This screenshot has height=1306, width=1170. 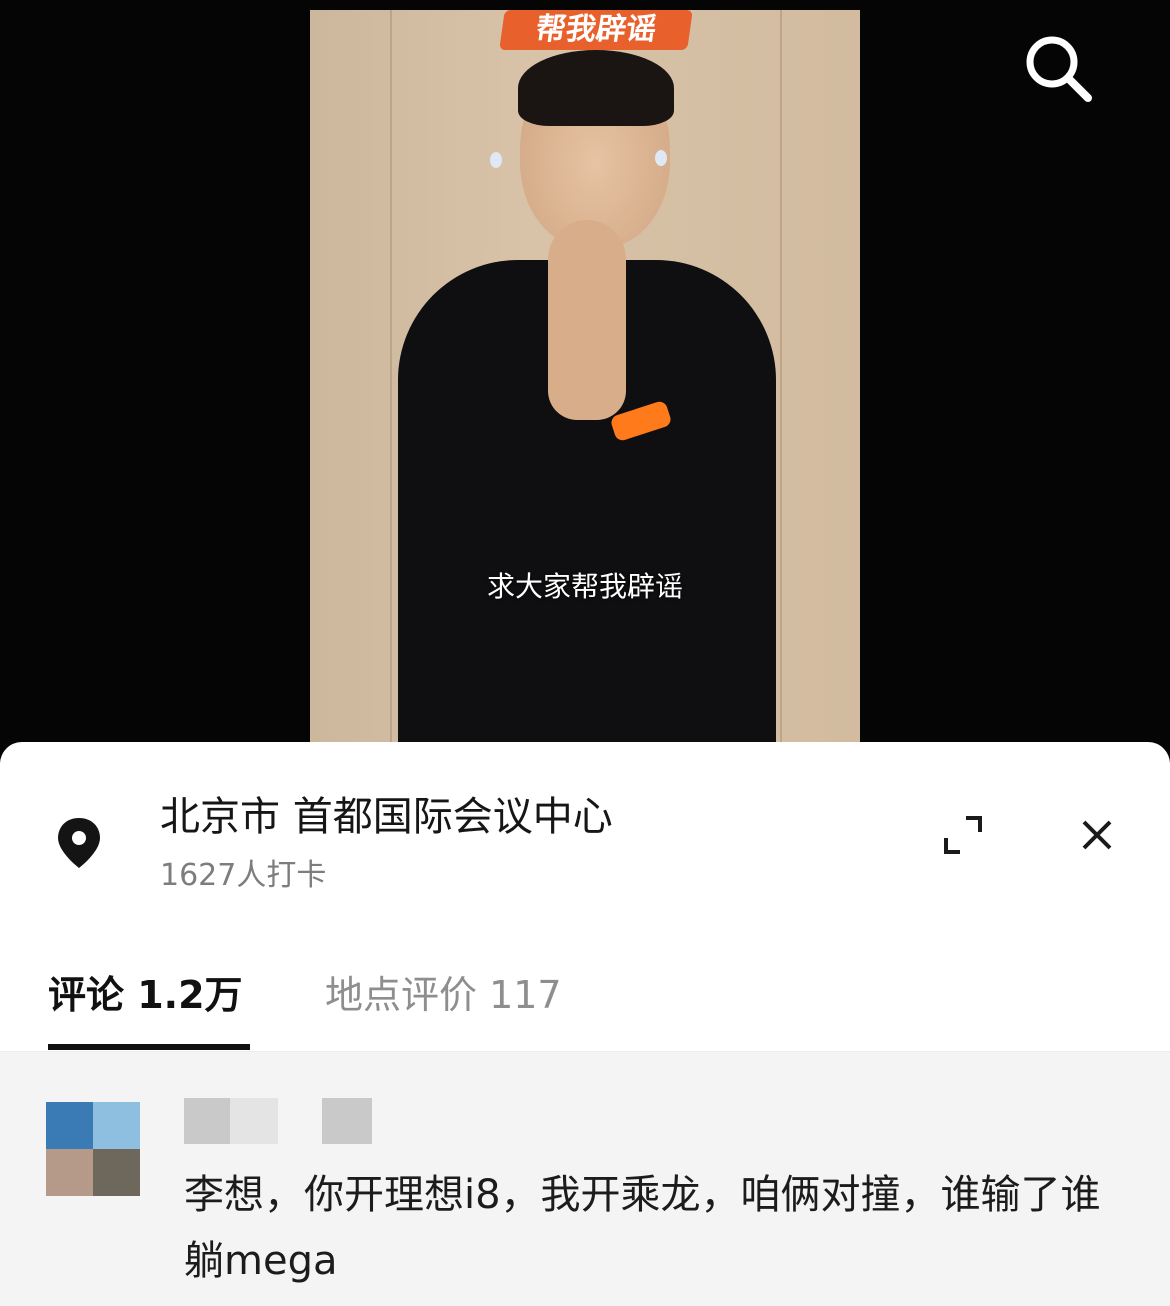 What do you see at coordinates (1097, 835) in the screenshot?
I see `close-icon` at bounding box center [1097, 835].